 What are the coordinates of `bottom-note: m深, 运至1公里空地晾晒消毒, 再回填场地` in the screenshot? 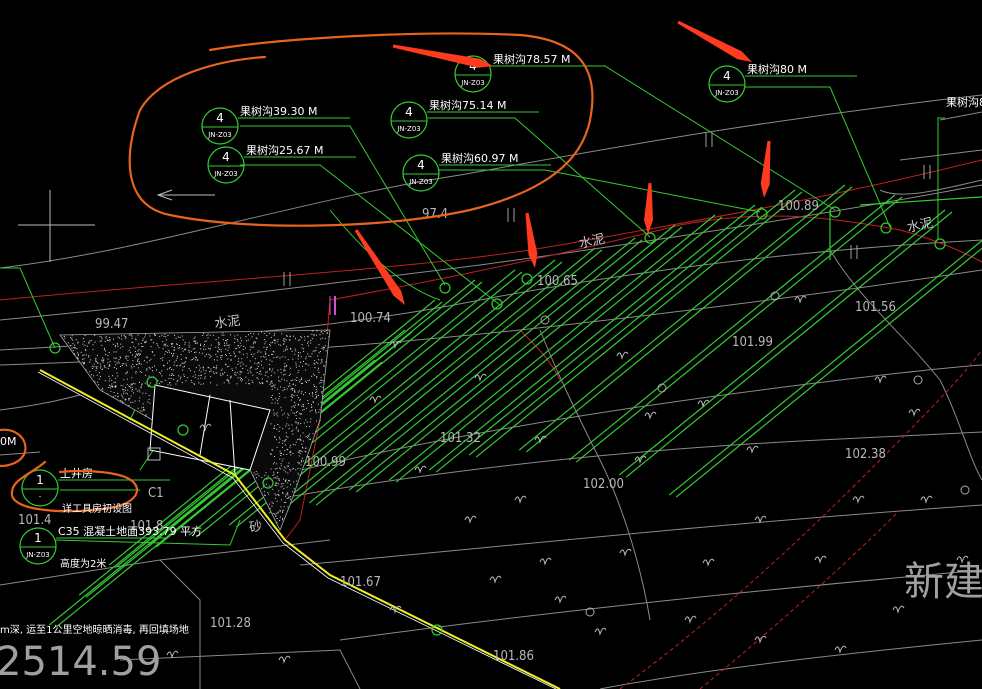 It's located at (94, 629).